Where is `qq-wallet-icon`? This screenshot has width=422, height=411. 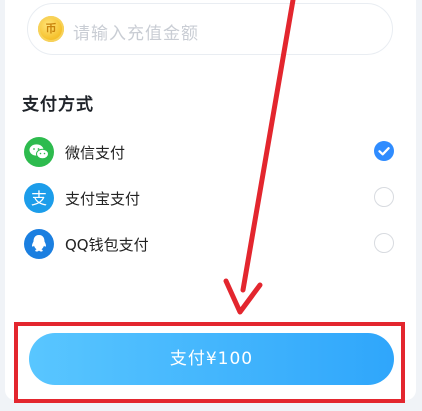
qq-wallet-icon is located at coordinates (39, 244).